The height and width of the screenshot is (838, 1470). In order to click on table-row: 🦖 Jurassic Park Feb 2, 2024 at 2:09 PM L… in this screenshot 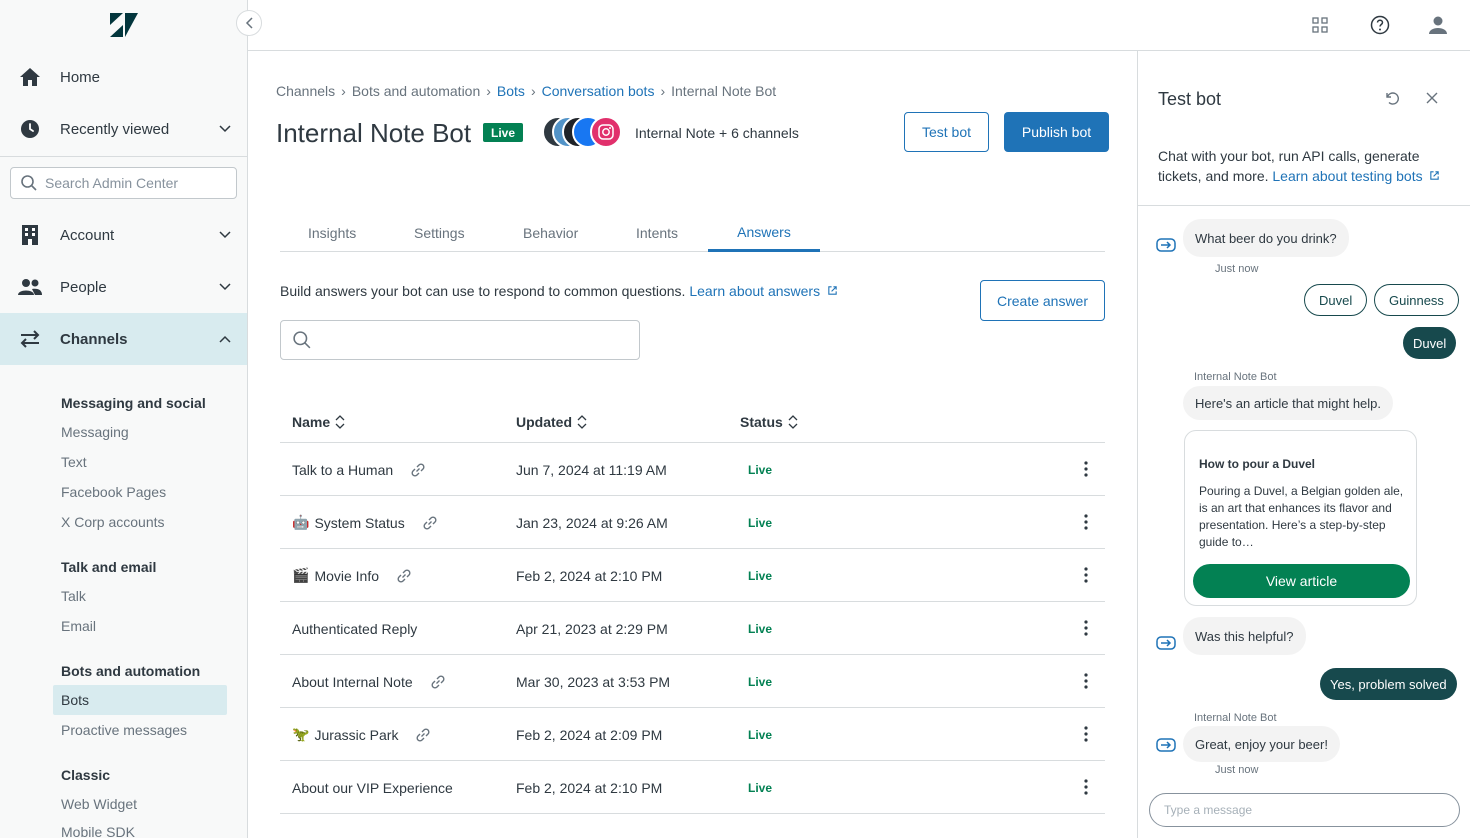, I will do `click(692, 734)`.